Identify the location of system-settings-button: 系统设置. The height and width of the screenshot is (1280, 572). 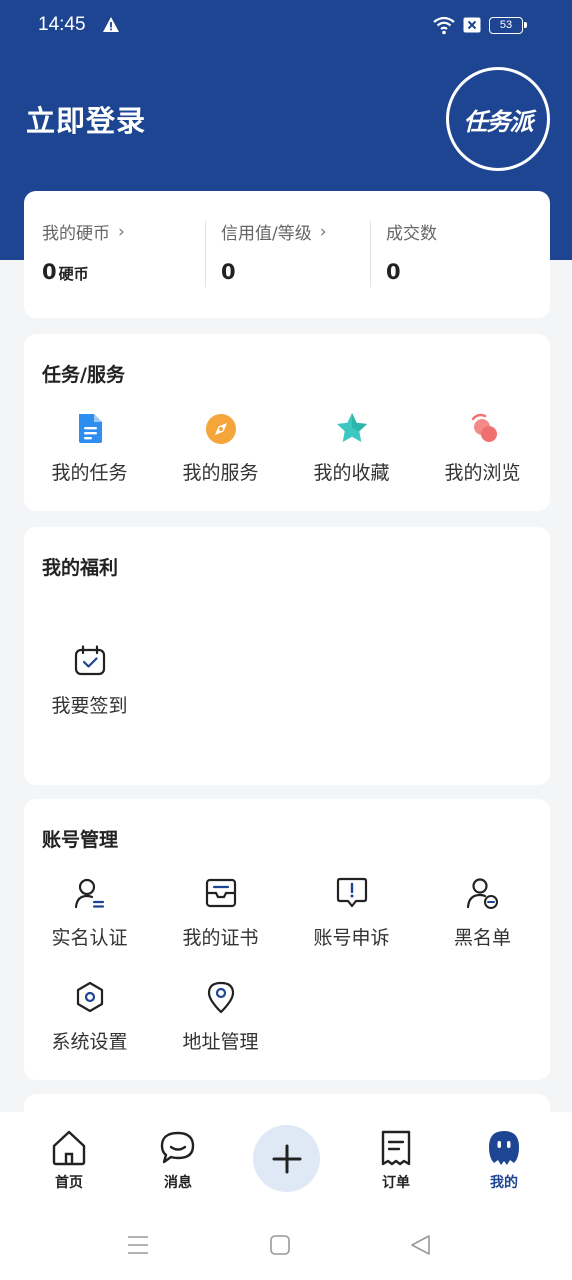
(89, 1017).